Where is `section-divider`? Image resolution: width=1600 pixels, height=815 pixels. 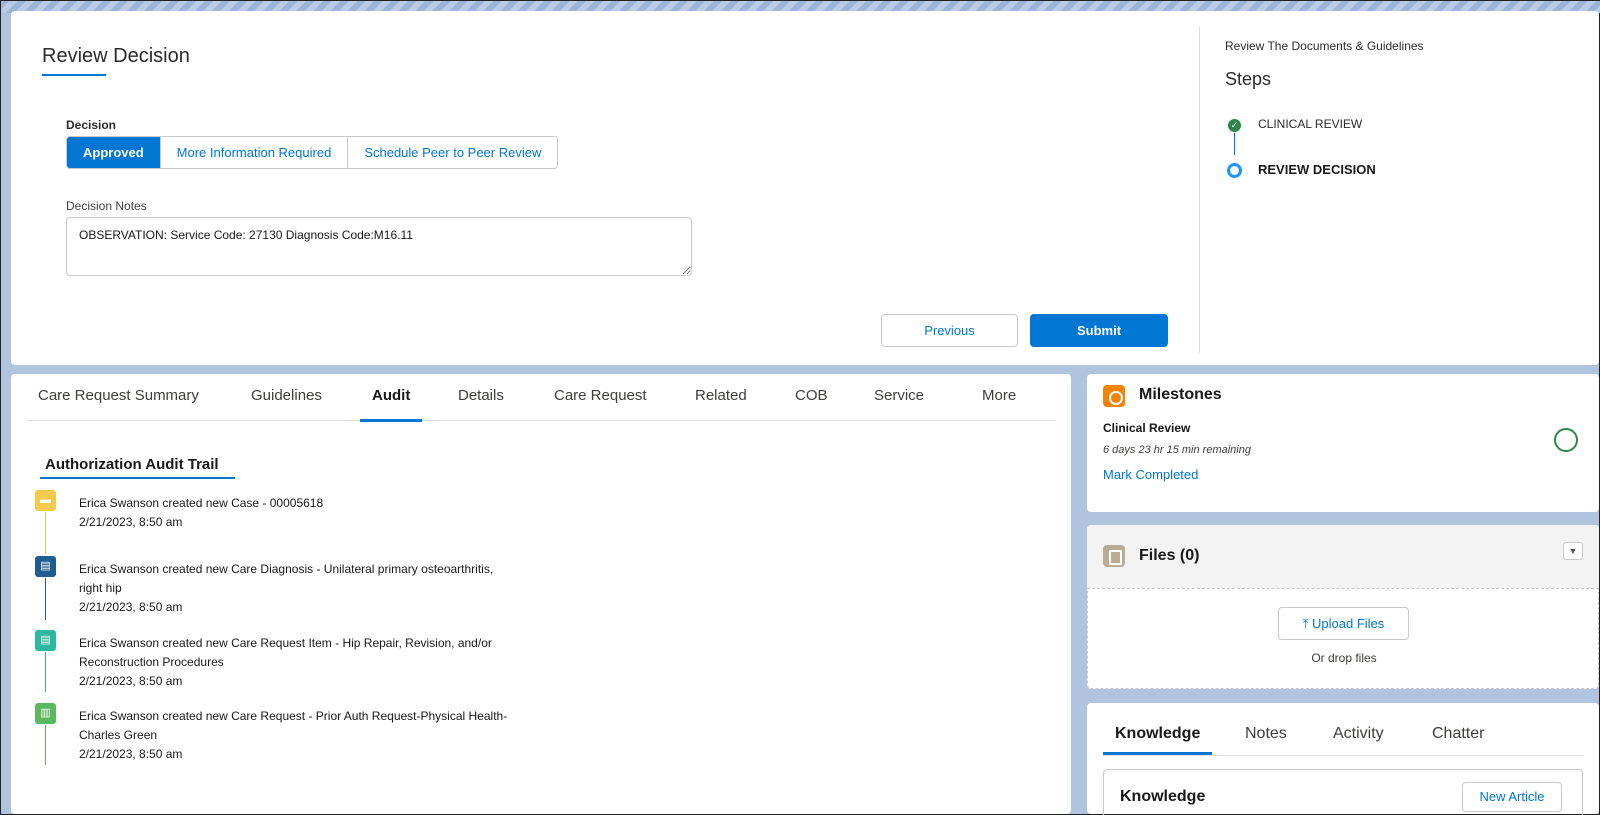 section-divider is located at coordinates (1199, 190).